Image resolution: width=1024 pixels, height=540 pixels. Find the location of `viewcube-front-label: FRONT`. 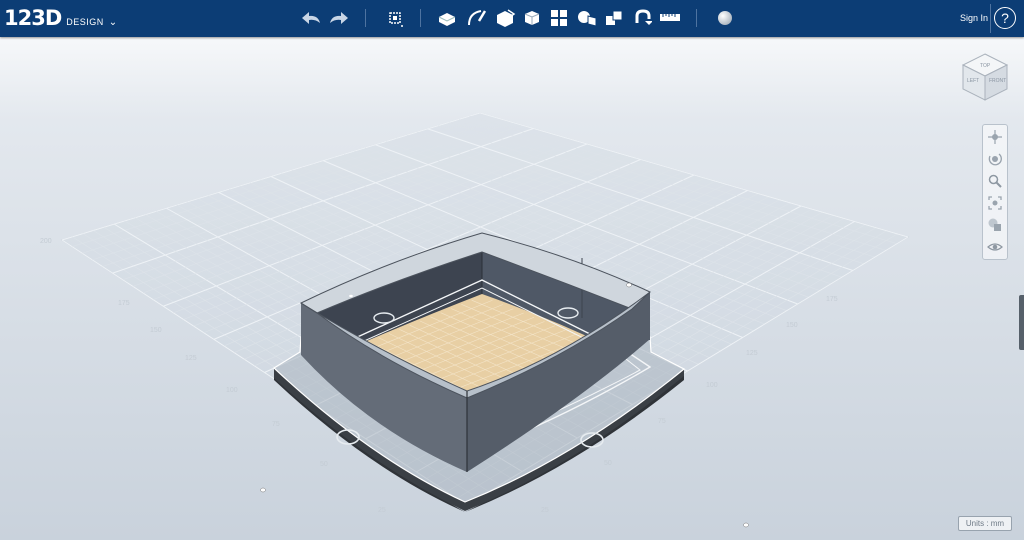

viewcube-front-label: FRONT is located at coordinates (997, 81).